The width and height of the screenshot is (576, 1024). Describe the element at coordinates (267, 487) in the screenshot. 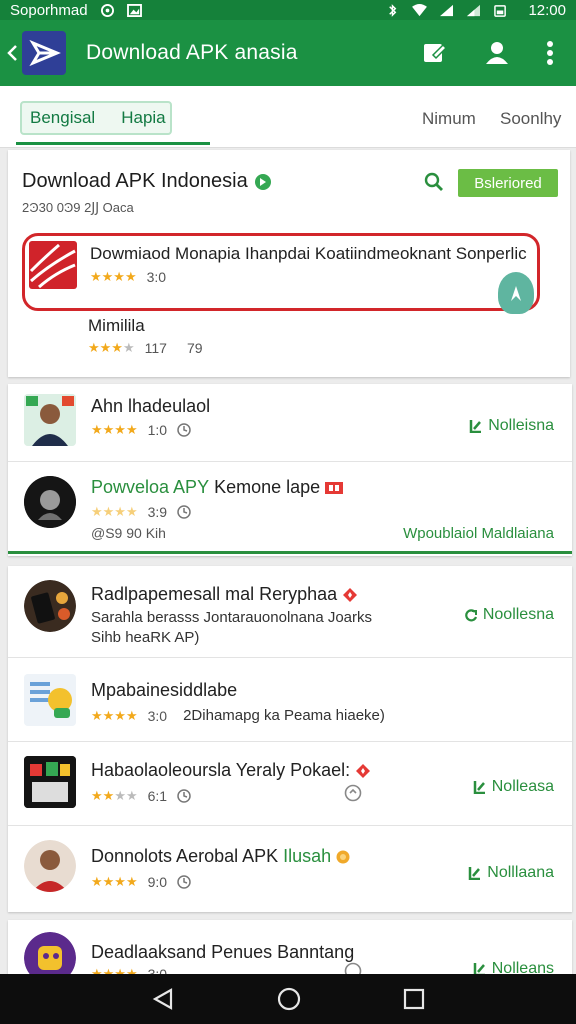

I see `item-title: Kemone lape` at that location.